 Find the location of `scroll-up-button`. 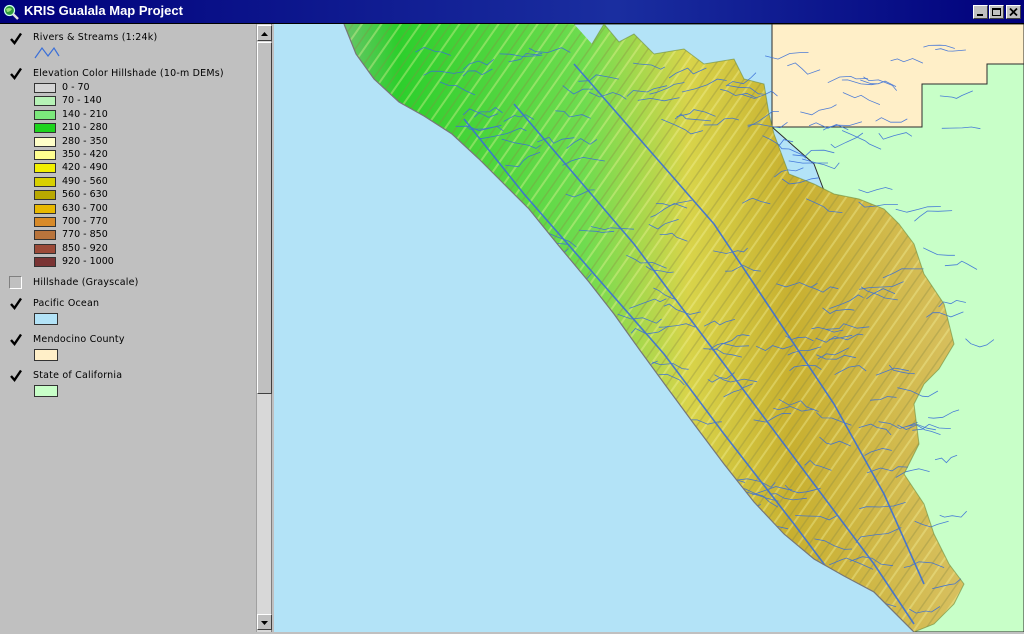

scroll-up-button is located at coordinates (264, 33).